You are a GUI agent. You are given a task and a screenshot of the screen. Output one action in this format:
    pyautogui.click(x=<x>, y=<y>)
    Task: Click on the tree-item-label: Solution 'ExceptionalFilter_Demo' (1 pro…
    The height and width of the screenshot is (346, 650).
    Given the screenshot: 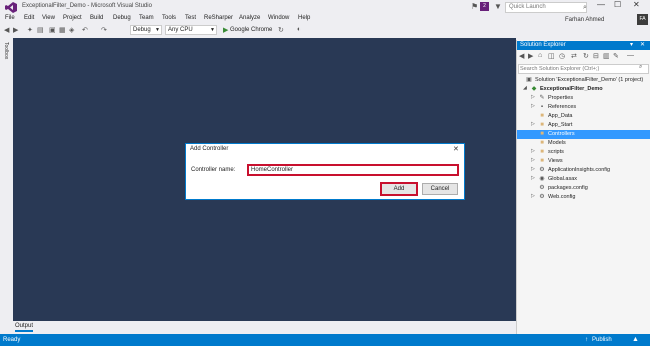 What is the action you would take?
    pyautogui.click(x=589, y=80)
    